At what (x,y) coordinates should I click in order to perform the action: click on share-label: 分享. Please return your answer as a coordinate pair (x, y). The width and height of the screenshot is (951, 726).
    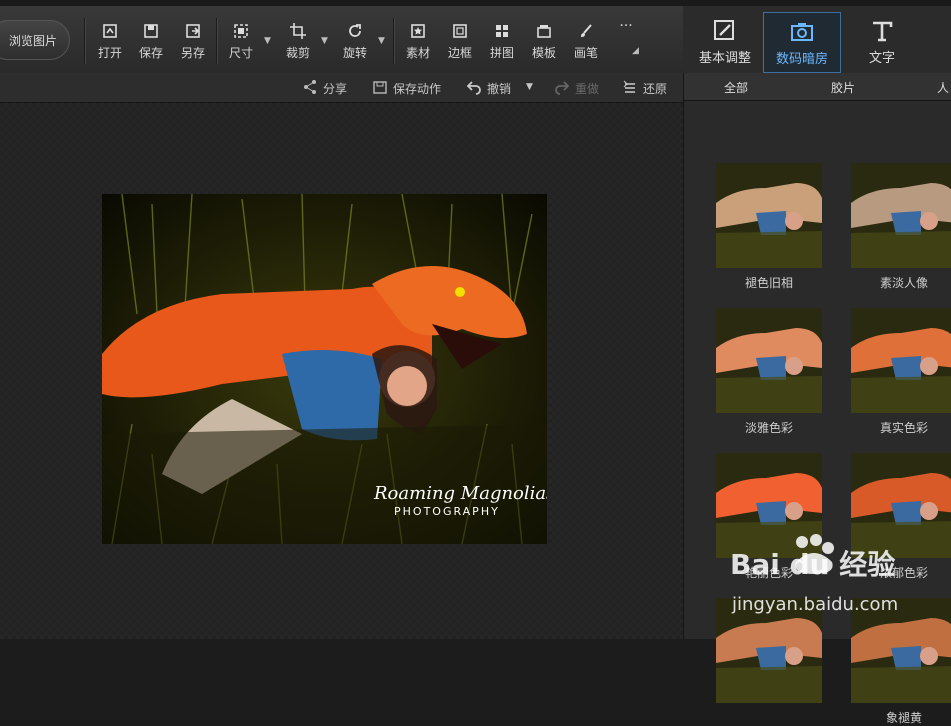
    Looking at the image, I should click on (335, 89).